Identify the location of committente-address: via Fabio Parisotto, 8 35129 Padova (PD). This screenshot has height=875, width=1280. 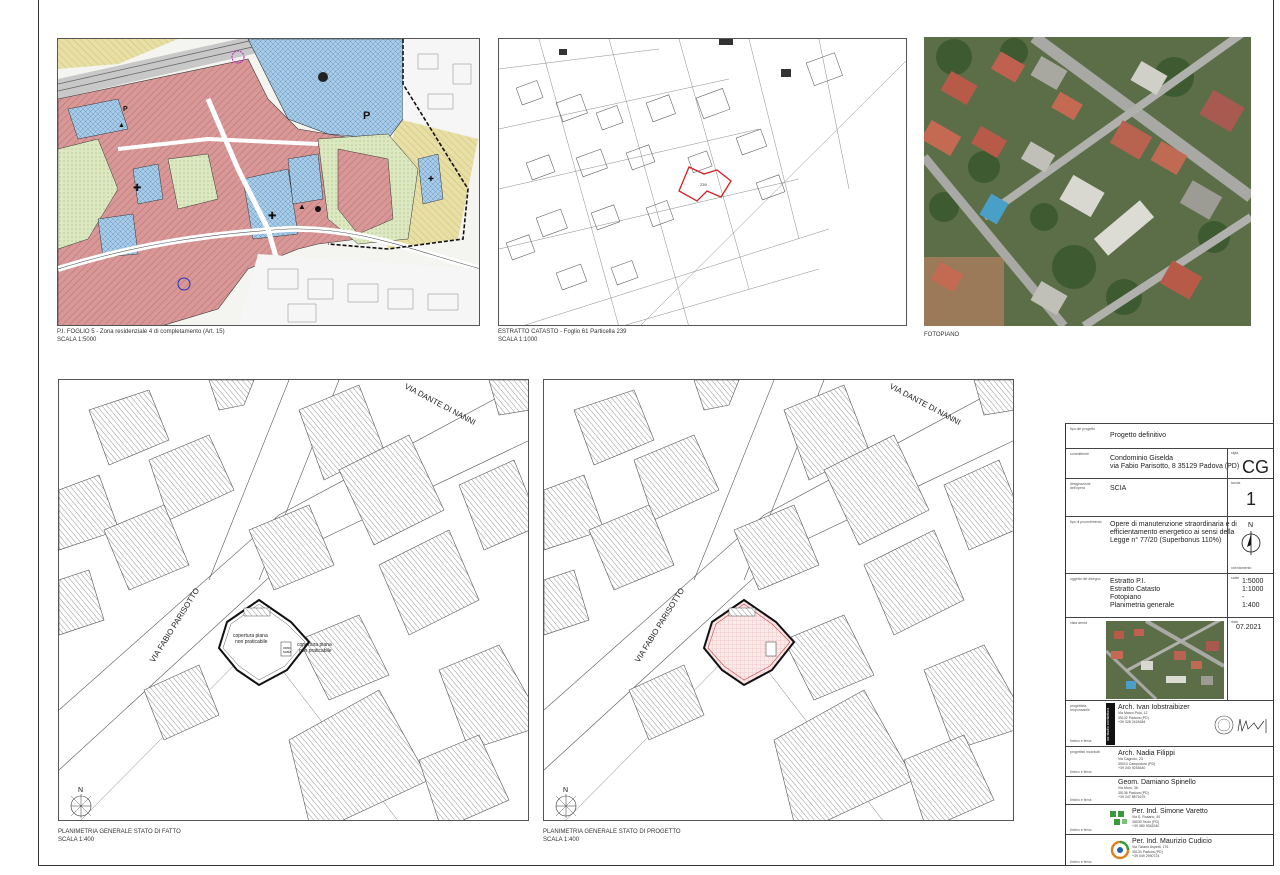
(1175, 466).